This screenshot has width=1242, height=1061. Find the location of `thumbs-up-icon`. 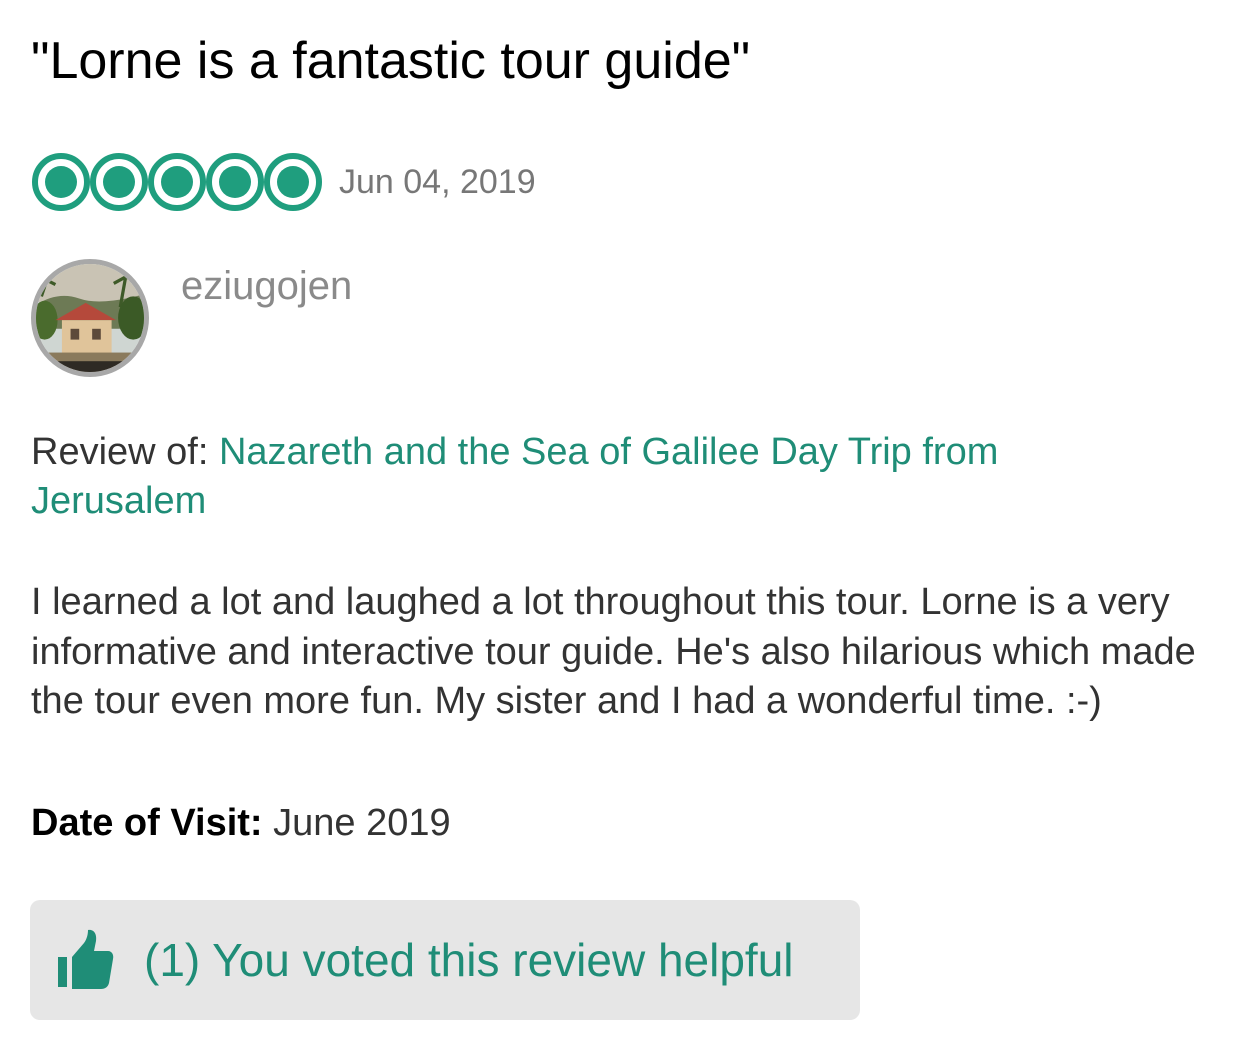

thumbs-up-icon is located at coordinates (86, 959).